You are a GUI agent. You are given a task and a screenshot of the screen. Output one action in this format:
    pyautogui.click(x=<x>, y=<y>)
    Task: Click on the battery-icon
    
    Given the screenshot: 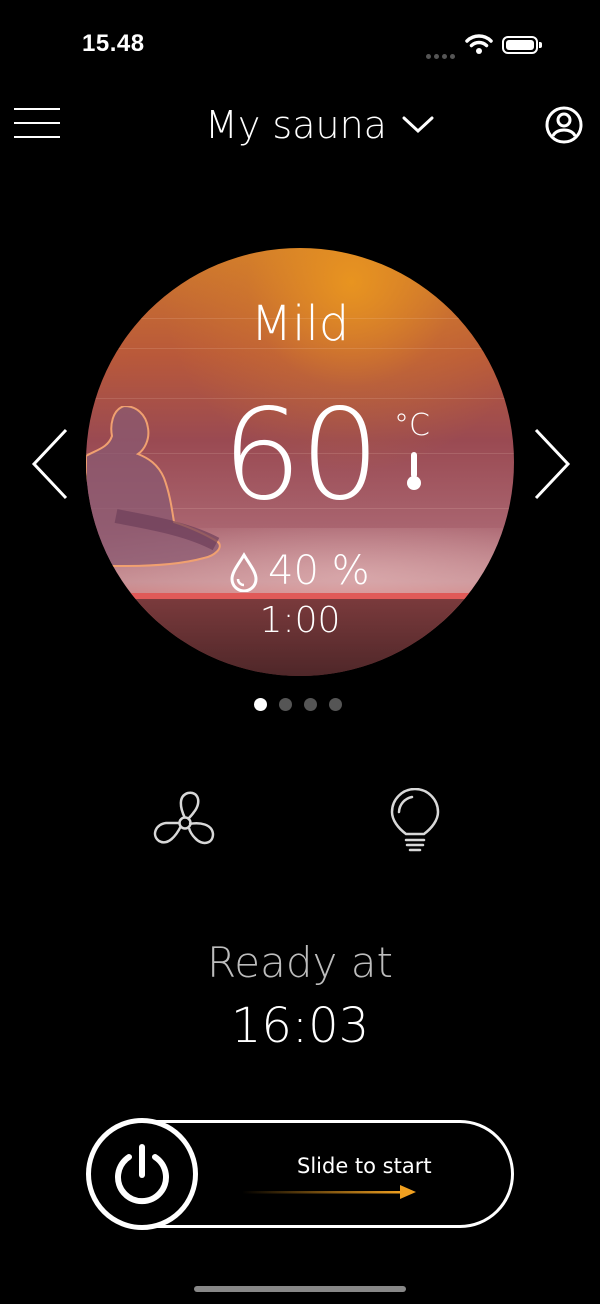 What is the action you would take?
    pyautogui.click(x=522, y=45)
    